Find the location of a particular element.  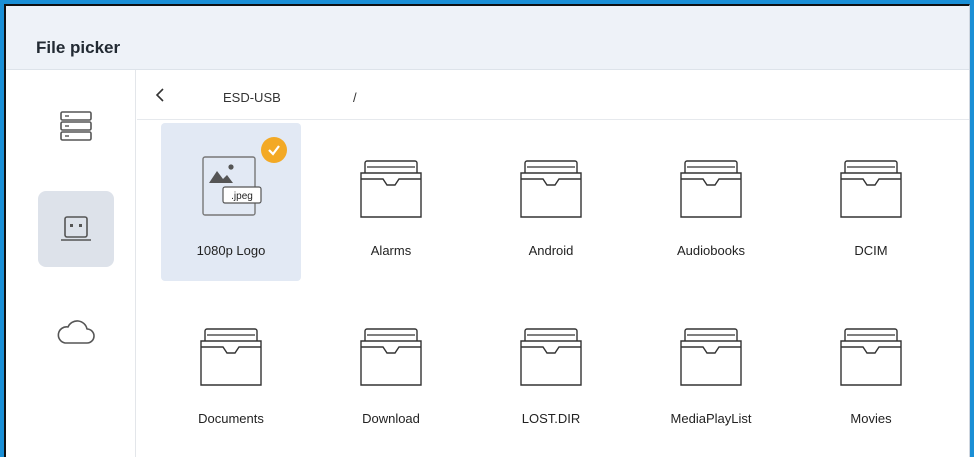

sidebar-item-storage-list is located at coordinates (76, 126).